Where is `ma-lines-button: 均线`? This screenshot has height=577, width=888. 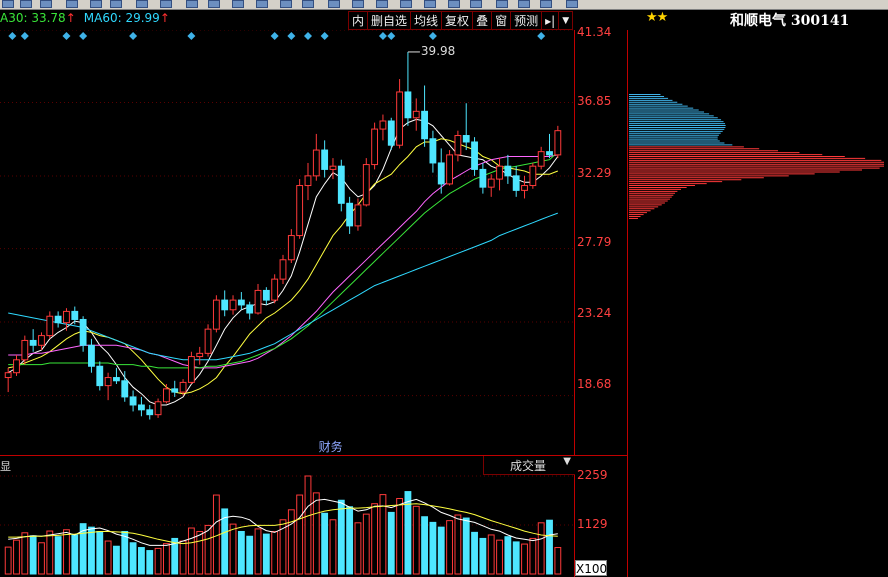
ma-lines-button: 均线 is located at coordinates (427, 20).